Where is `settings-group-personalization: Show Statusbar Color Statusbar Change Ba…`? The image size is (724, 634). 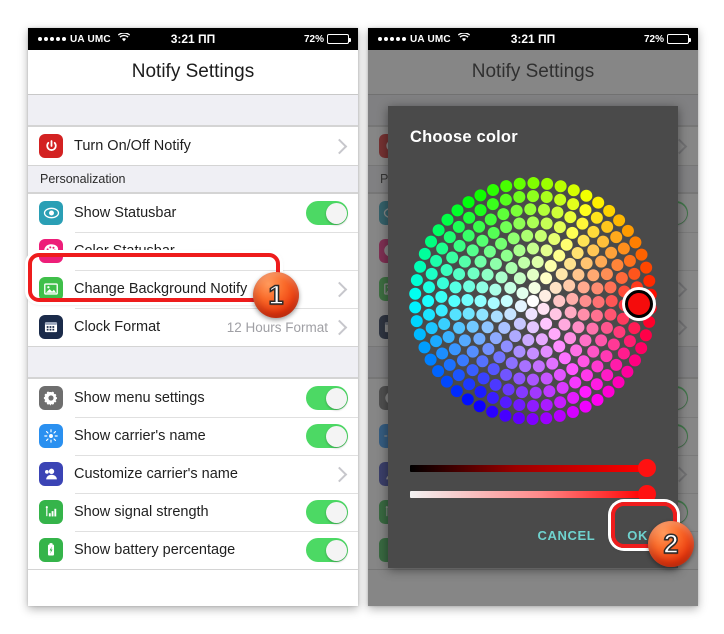 settings-group-personalization: Show Statusbar Color Statusbar Change Ba… is located at coordinates (193, 270).